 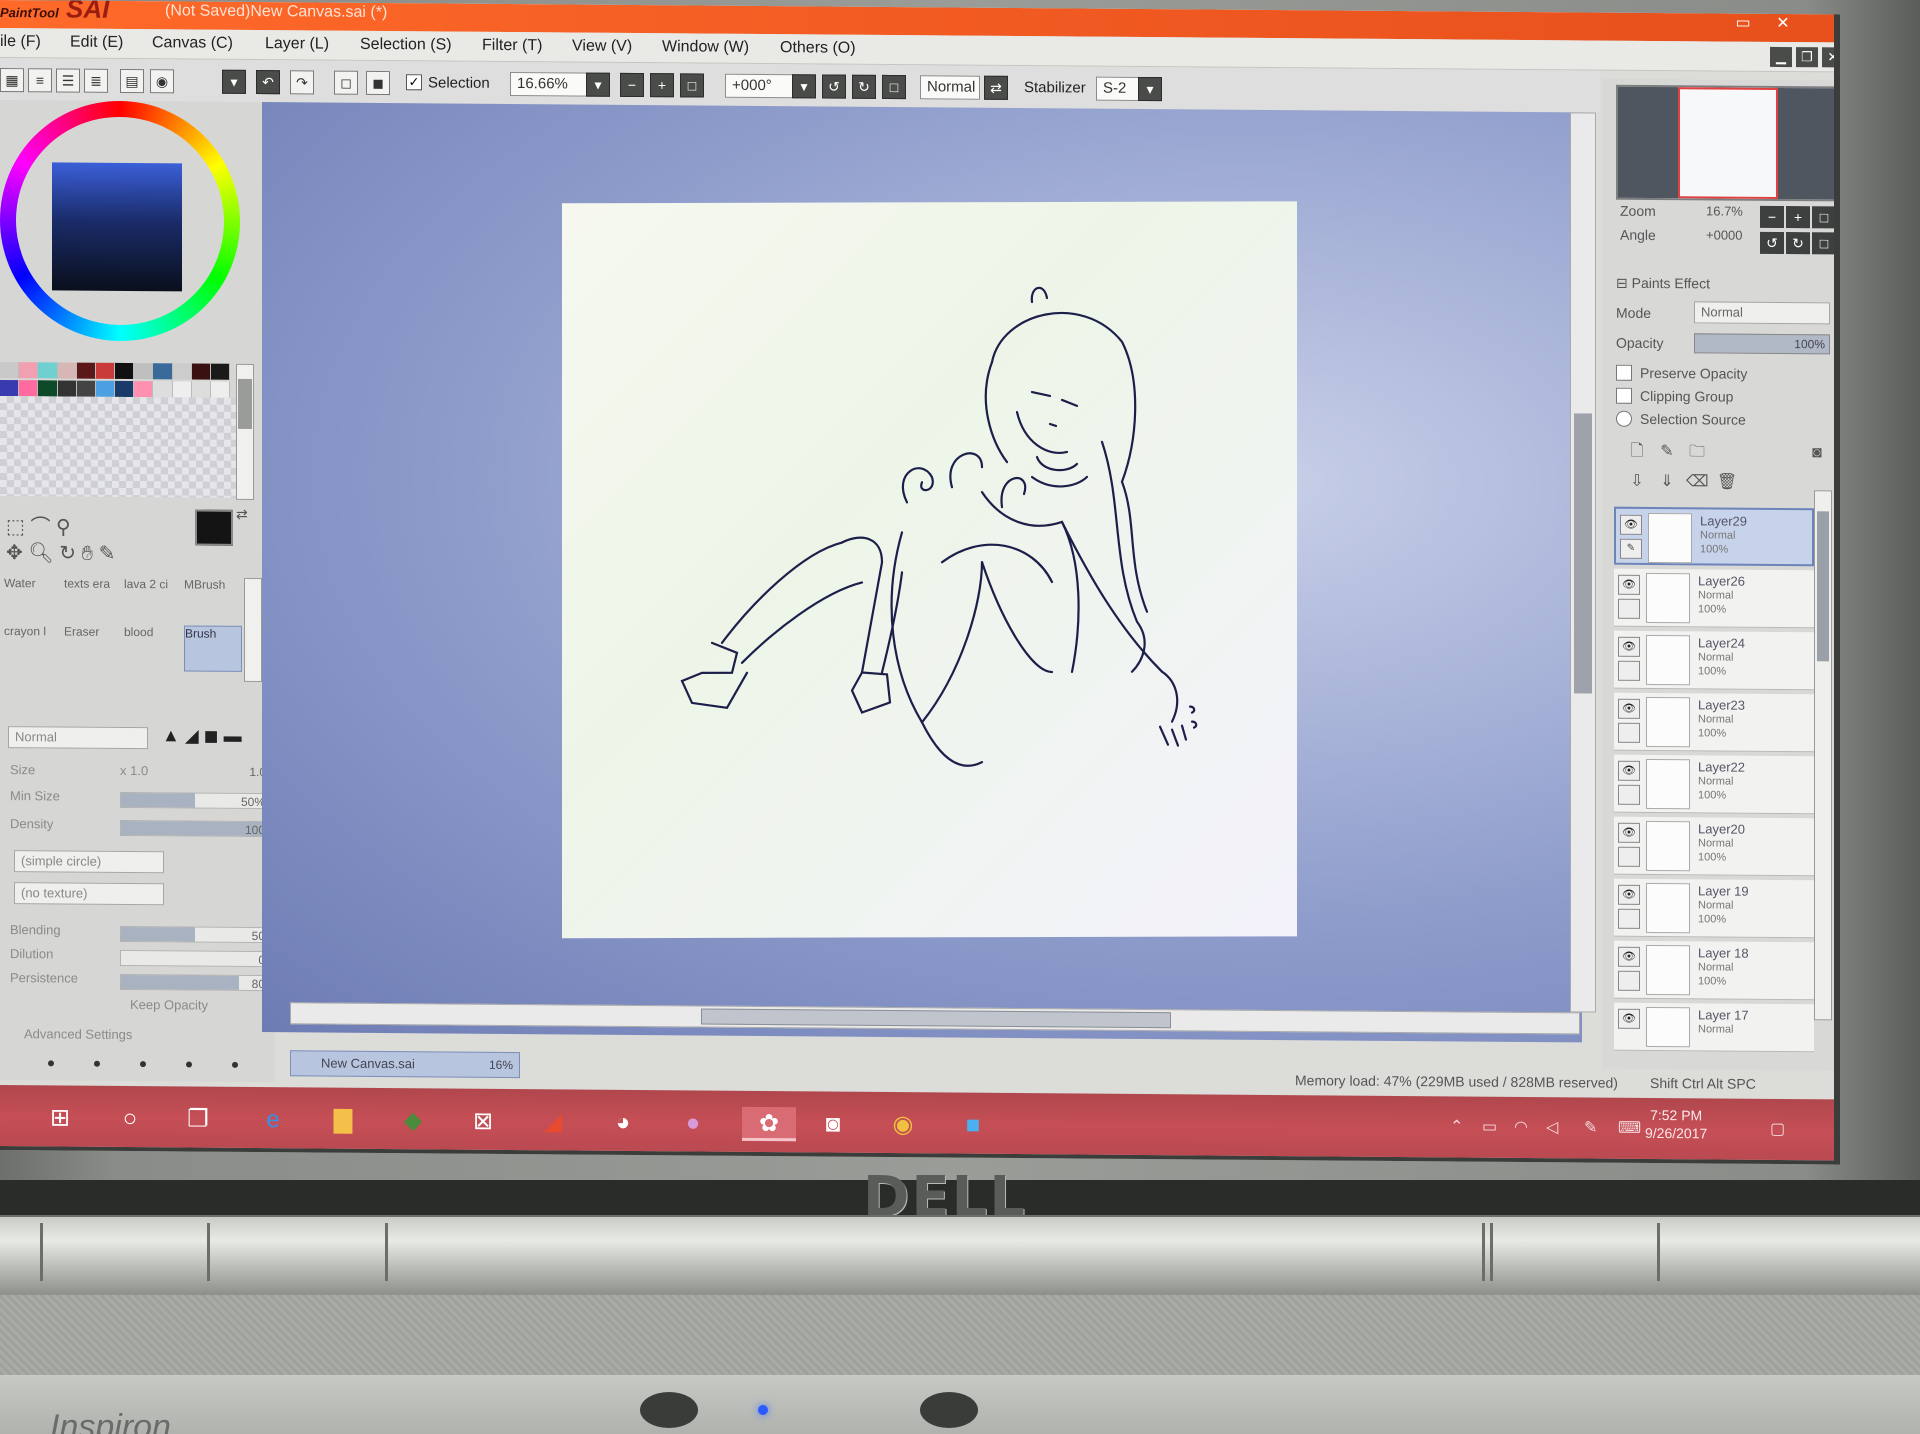 What do you see at coordinates (553, 1122) in the screenshot?
I see `app-red-icon: ◢` at bounding box center [553, 1122].